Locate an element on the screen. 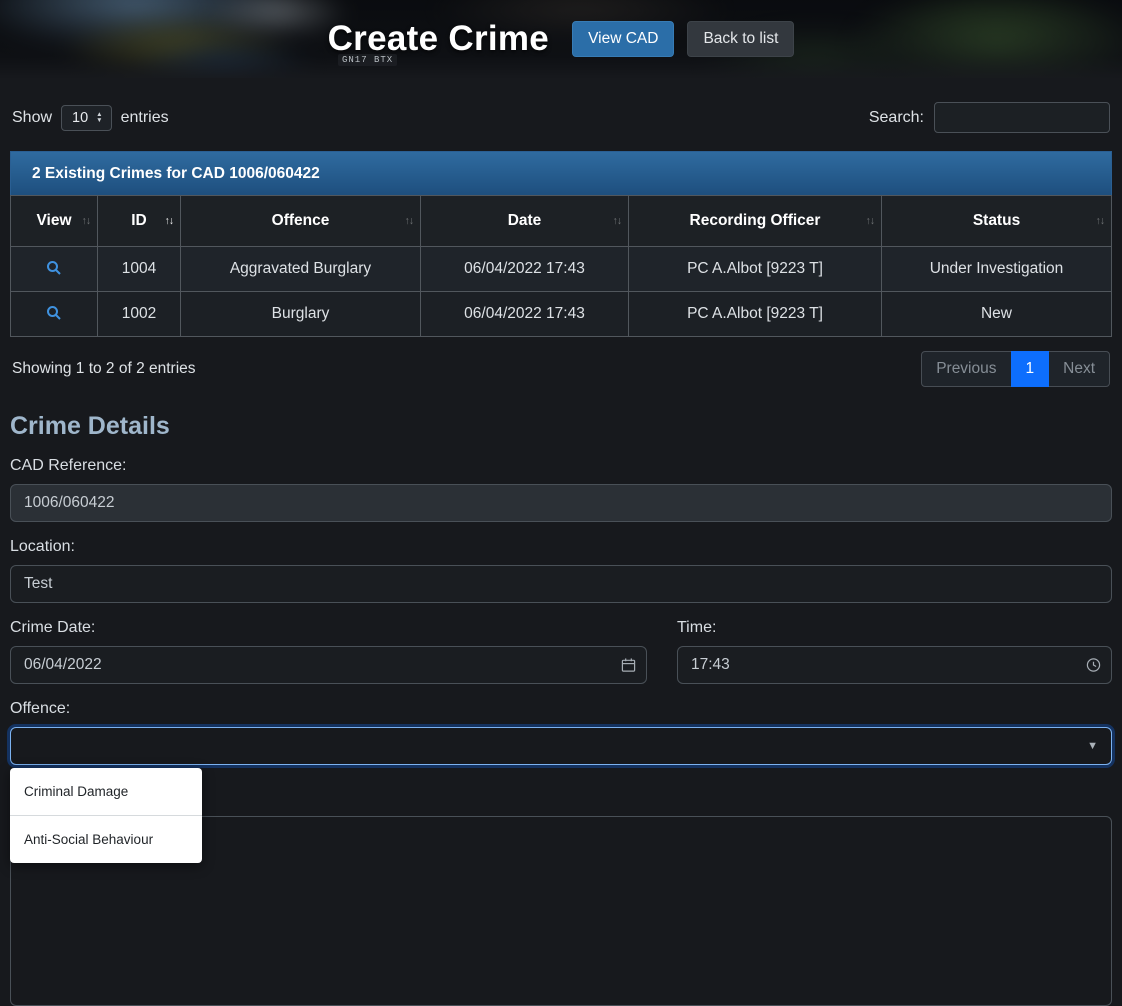 This screenshot has width=1122, height=1006. panel-title: 2 Existing Crimes for CAD 1006/060422 is located at coordinates (176, 173).